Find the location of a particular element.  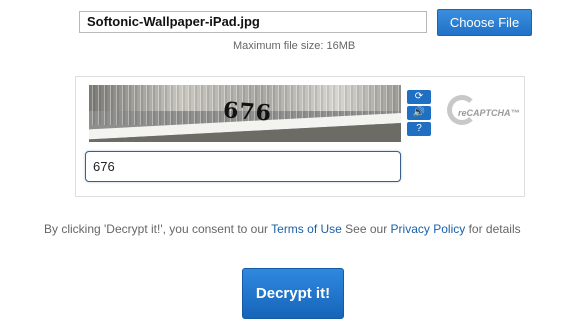

captcha-image-text: 676 is located at coordinates (247, 112).